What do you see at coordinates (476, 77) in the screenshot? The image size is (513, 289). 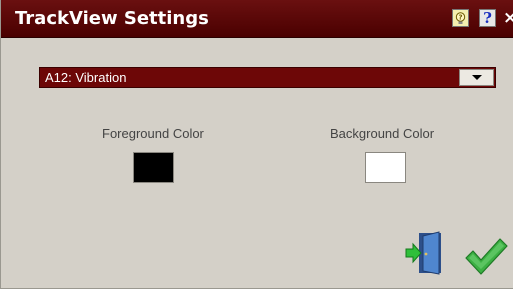 I see `chevron-down-icon` at bounding box center [476, 77].